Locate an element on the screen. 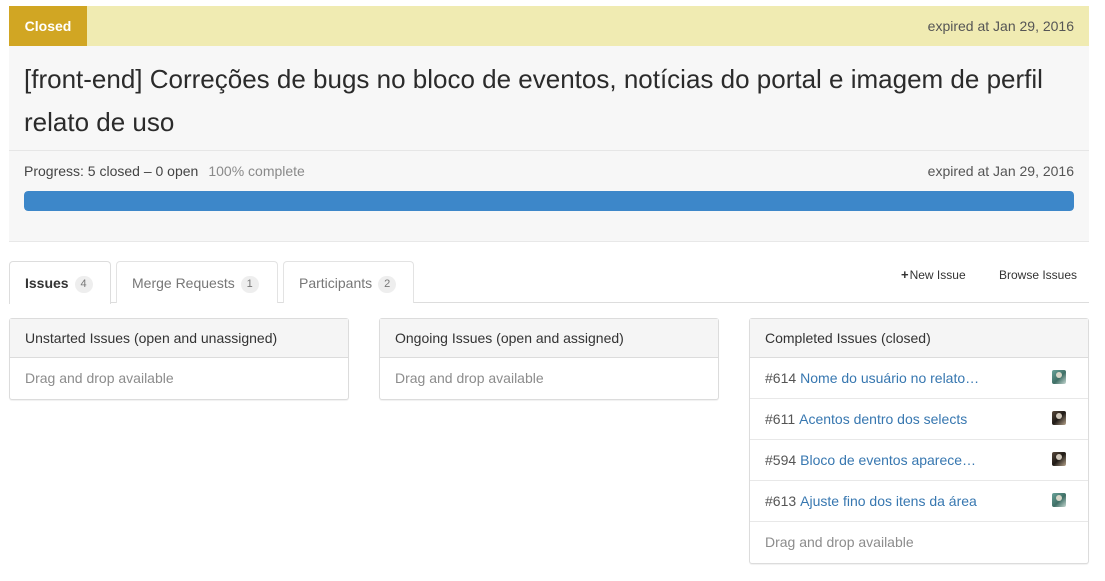 This screenshot has height=581, width=1105. tab-issues: Issues 4 is located at coordinates (60, 282).